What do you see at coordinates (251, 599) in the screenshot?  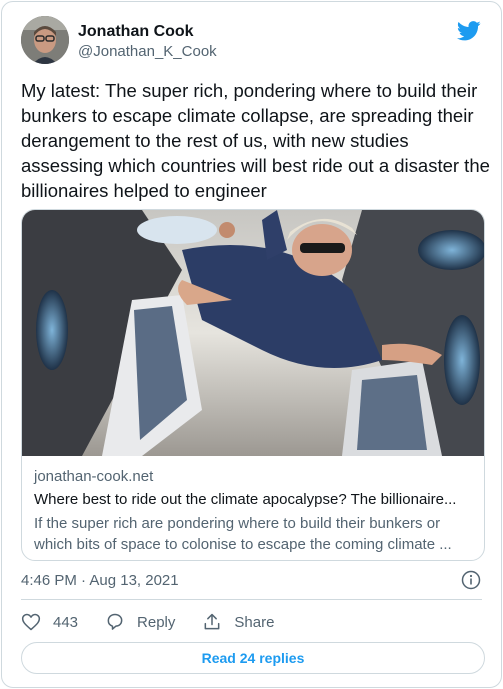 I see `divider` at bounding box center [251, 599].